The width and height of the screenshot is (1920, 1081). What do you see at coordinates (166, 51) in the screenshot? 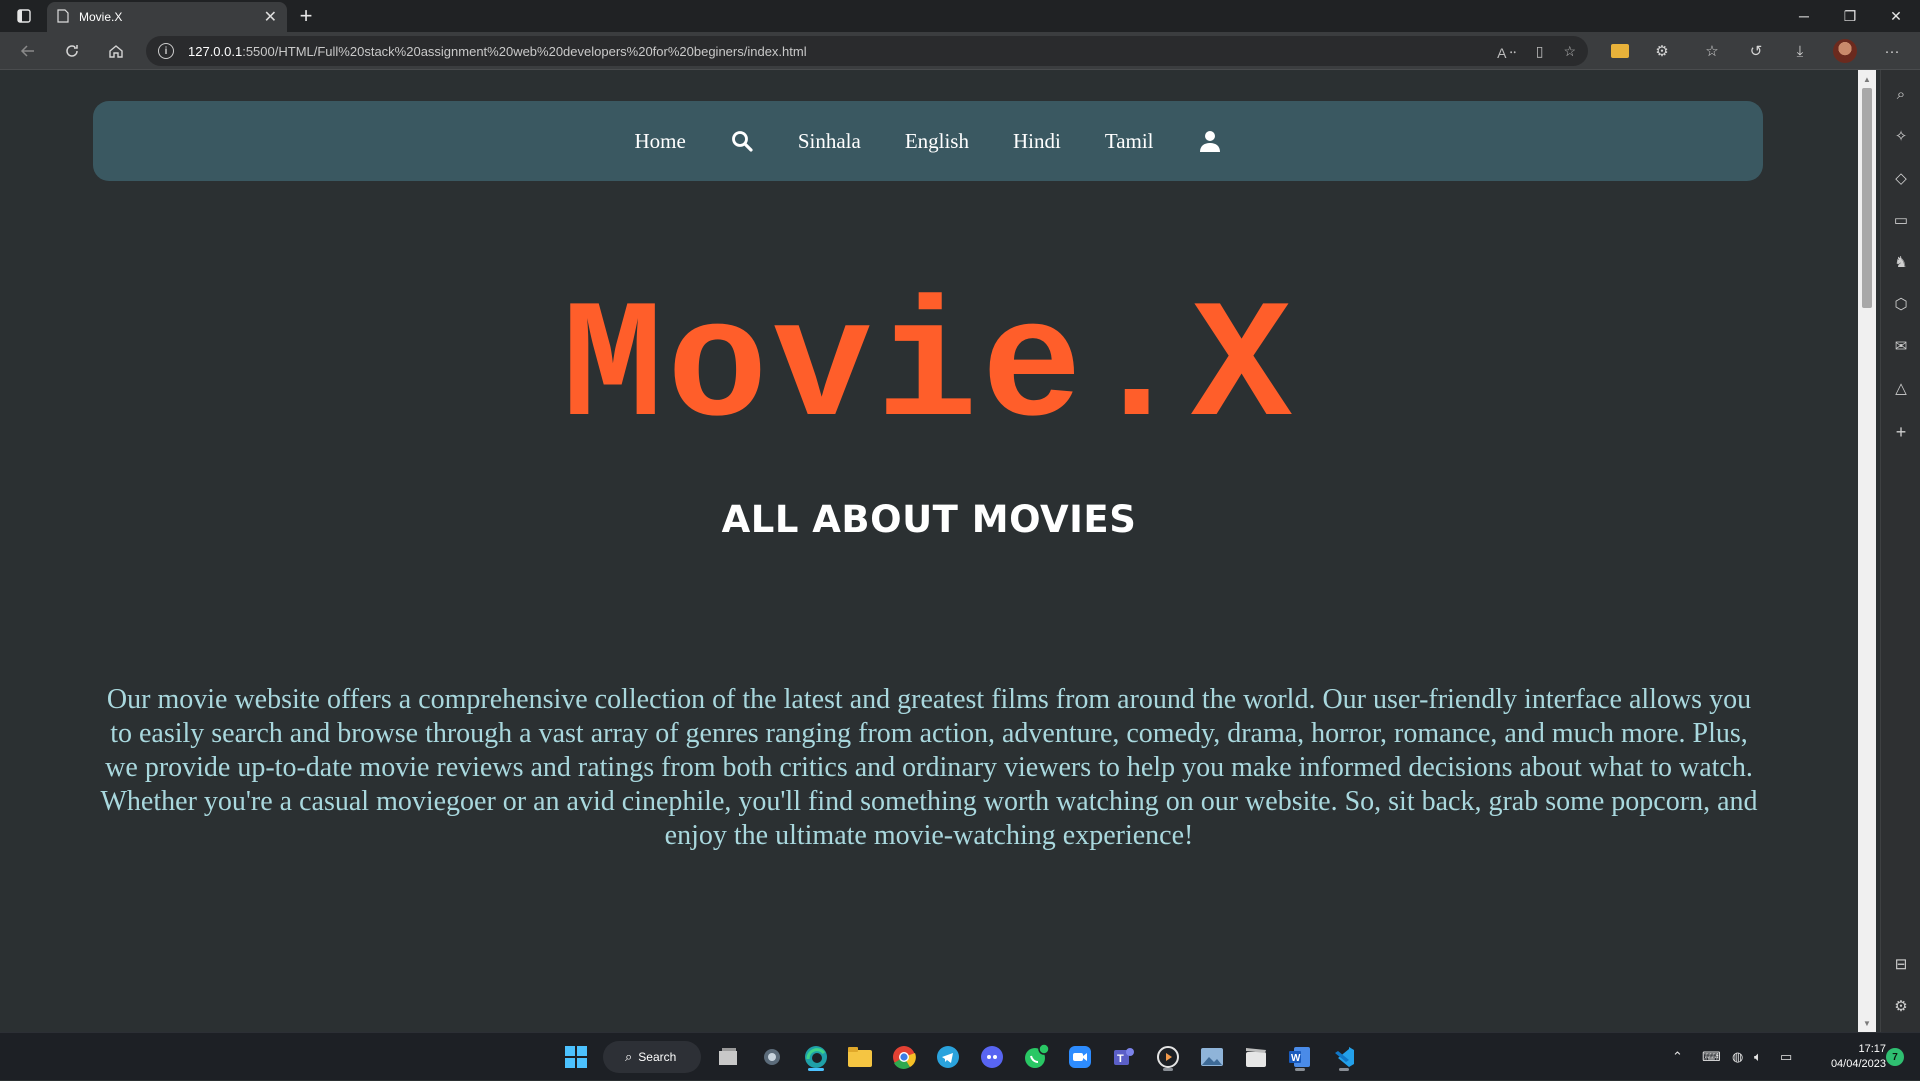
I see `site-info-icon: i` at bounding box center [166, 51].